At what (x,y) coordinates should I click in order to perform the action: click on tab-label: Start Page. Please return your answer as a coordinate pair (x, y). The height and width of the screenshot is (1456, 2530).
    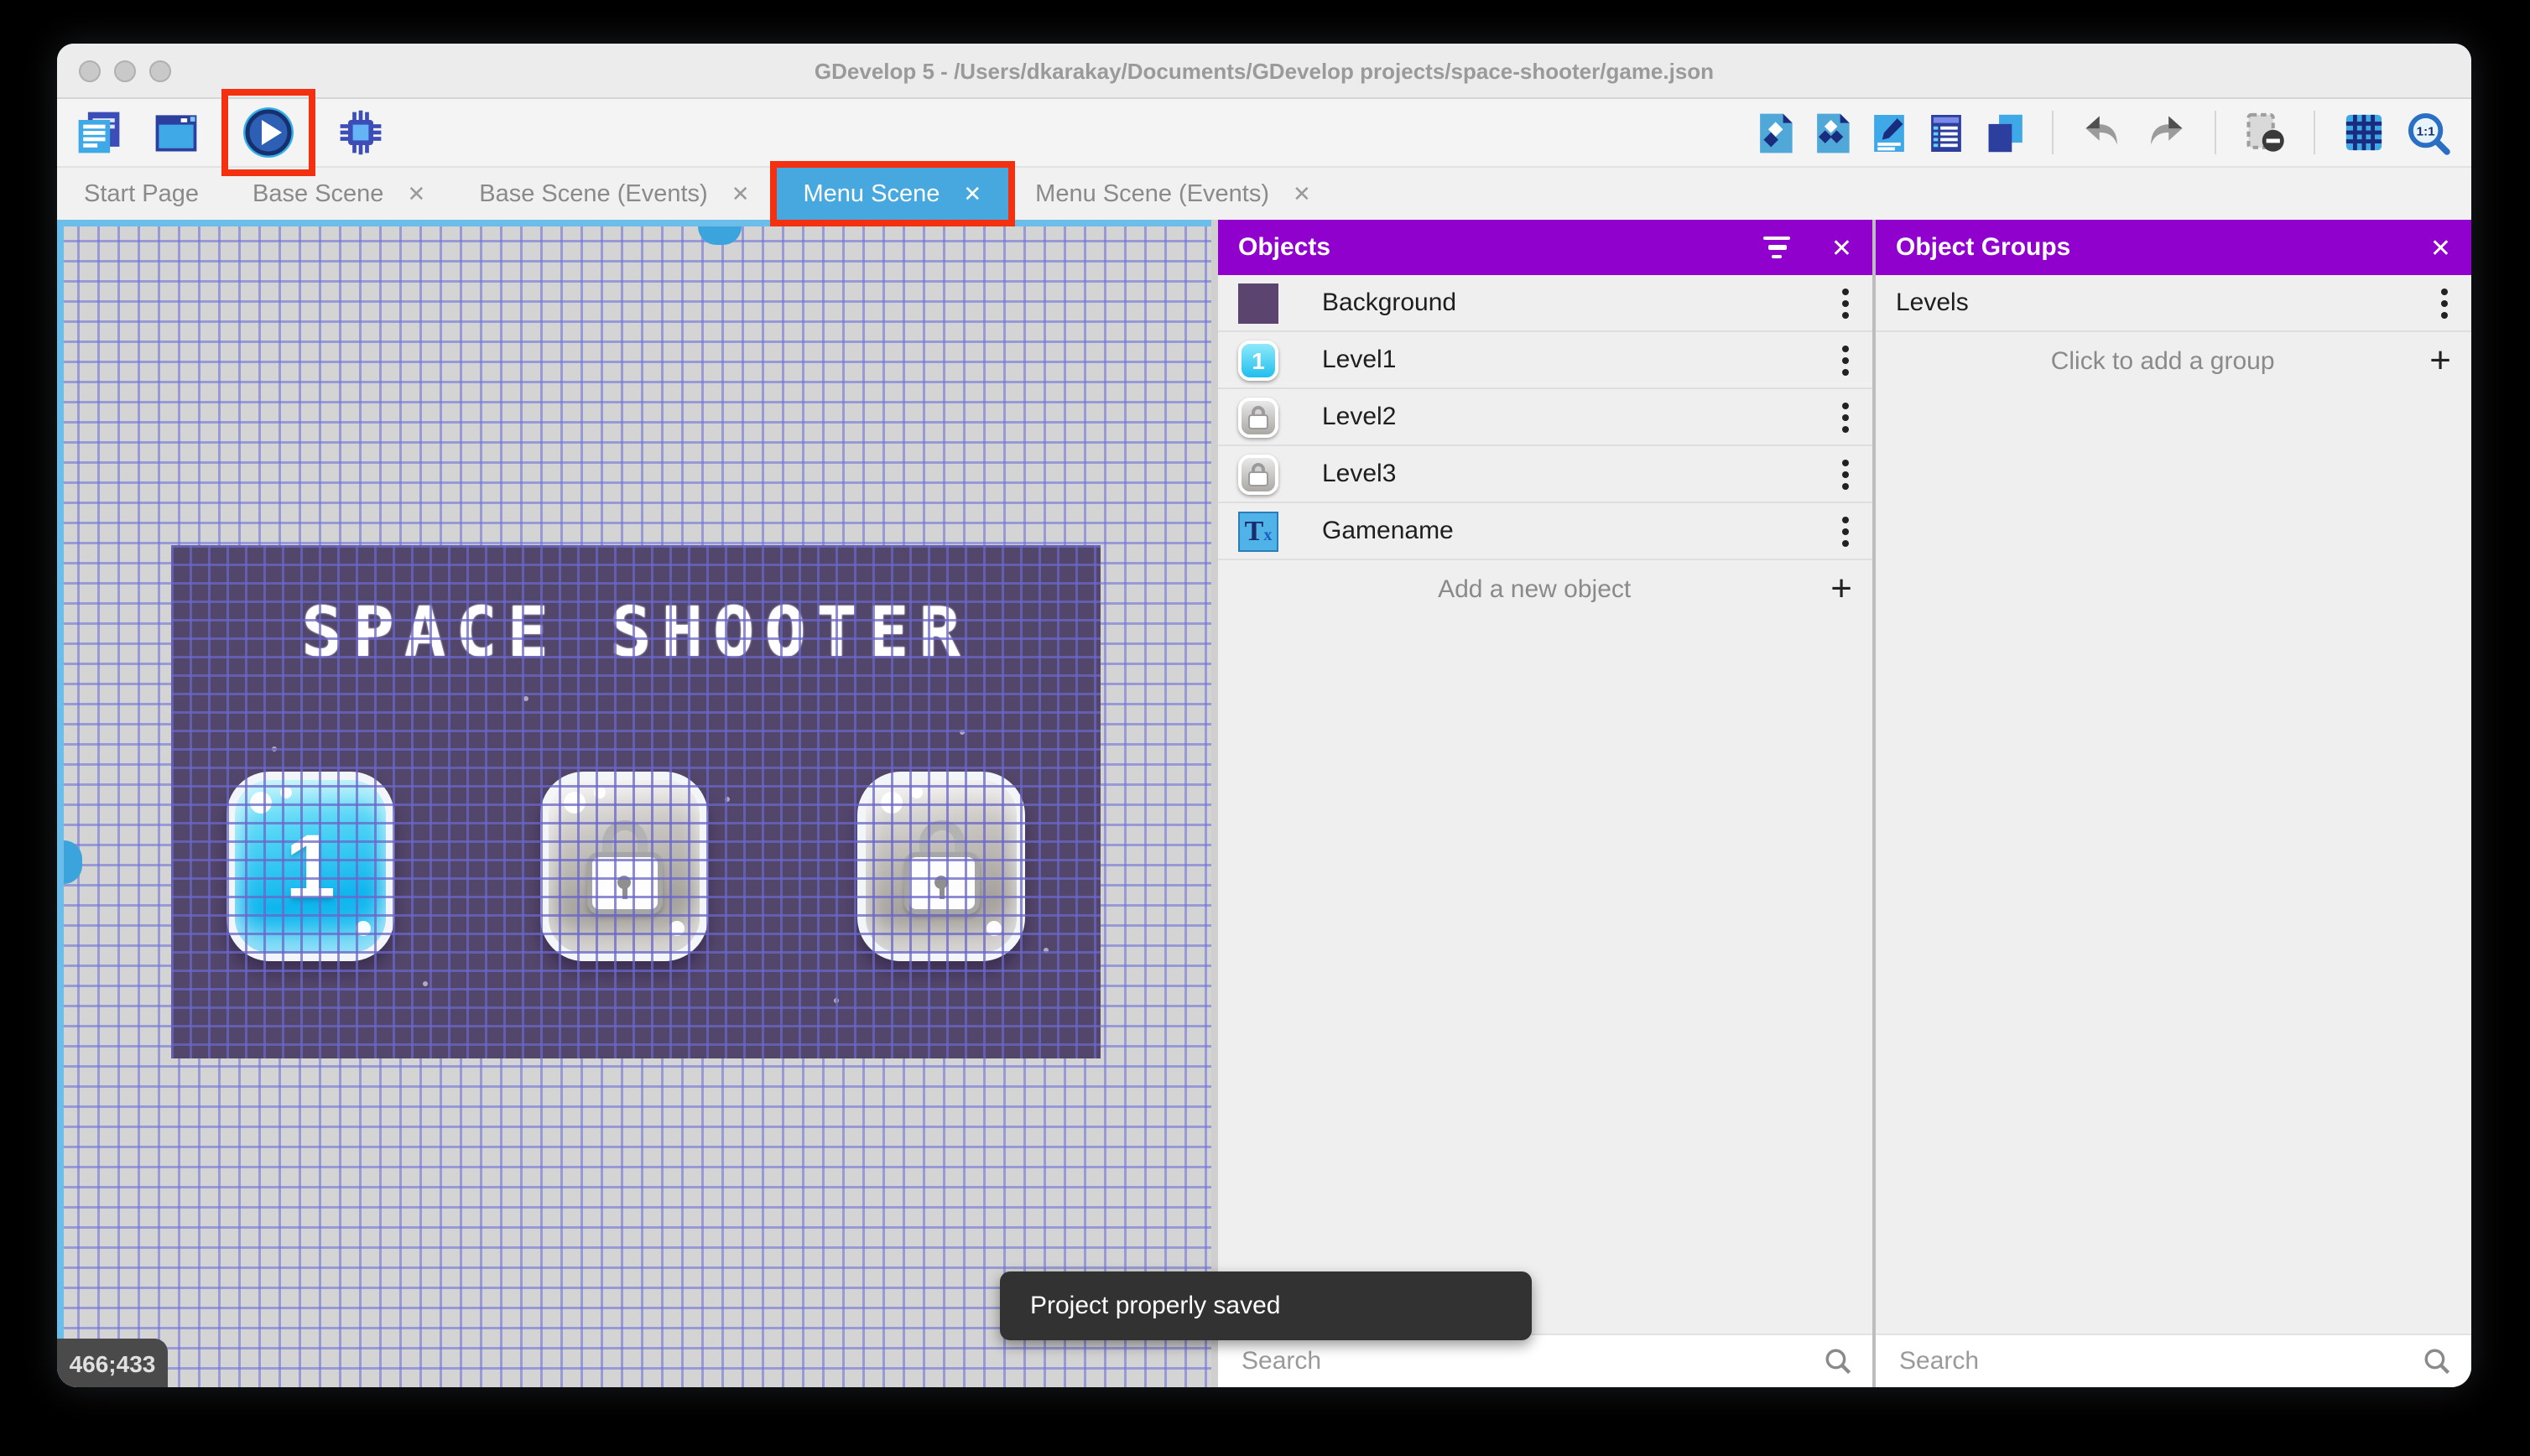
    Looking at the image, I should click on (142, 193).